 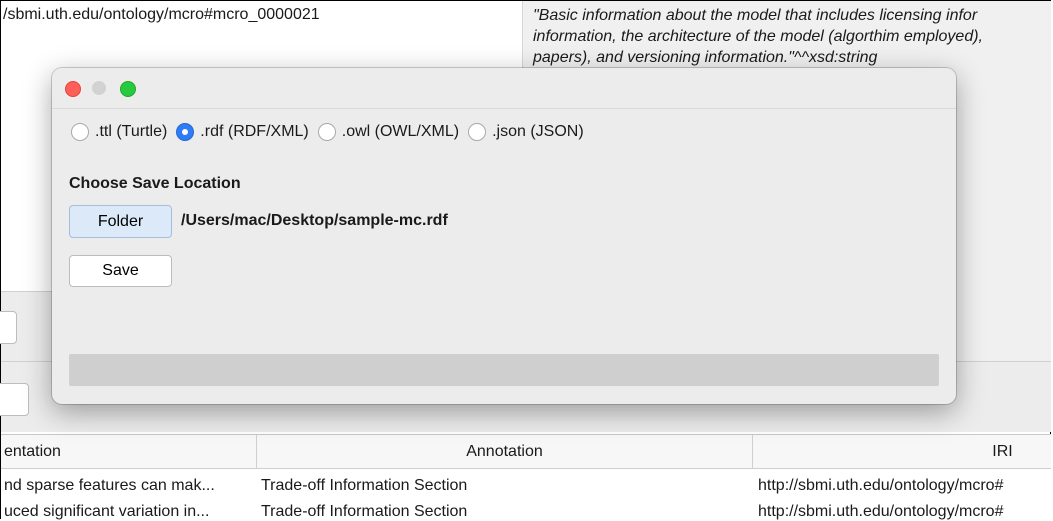 What do you see at coordinates (254, 131) in the screenshot?
I see `format-label: .rdf (RDF/XML)` at bounding box center [254, 131].